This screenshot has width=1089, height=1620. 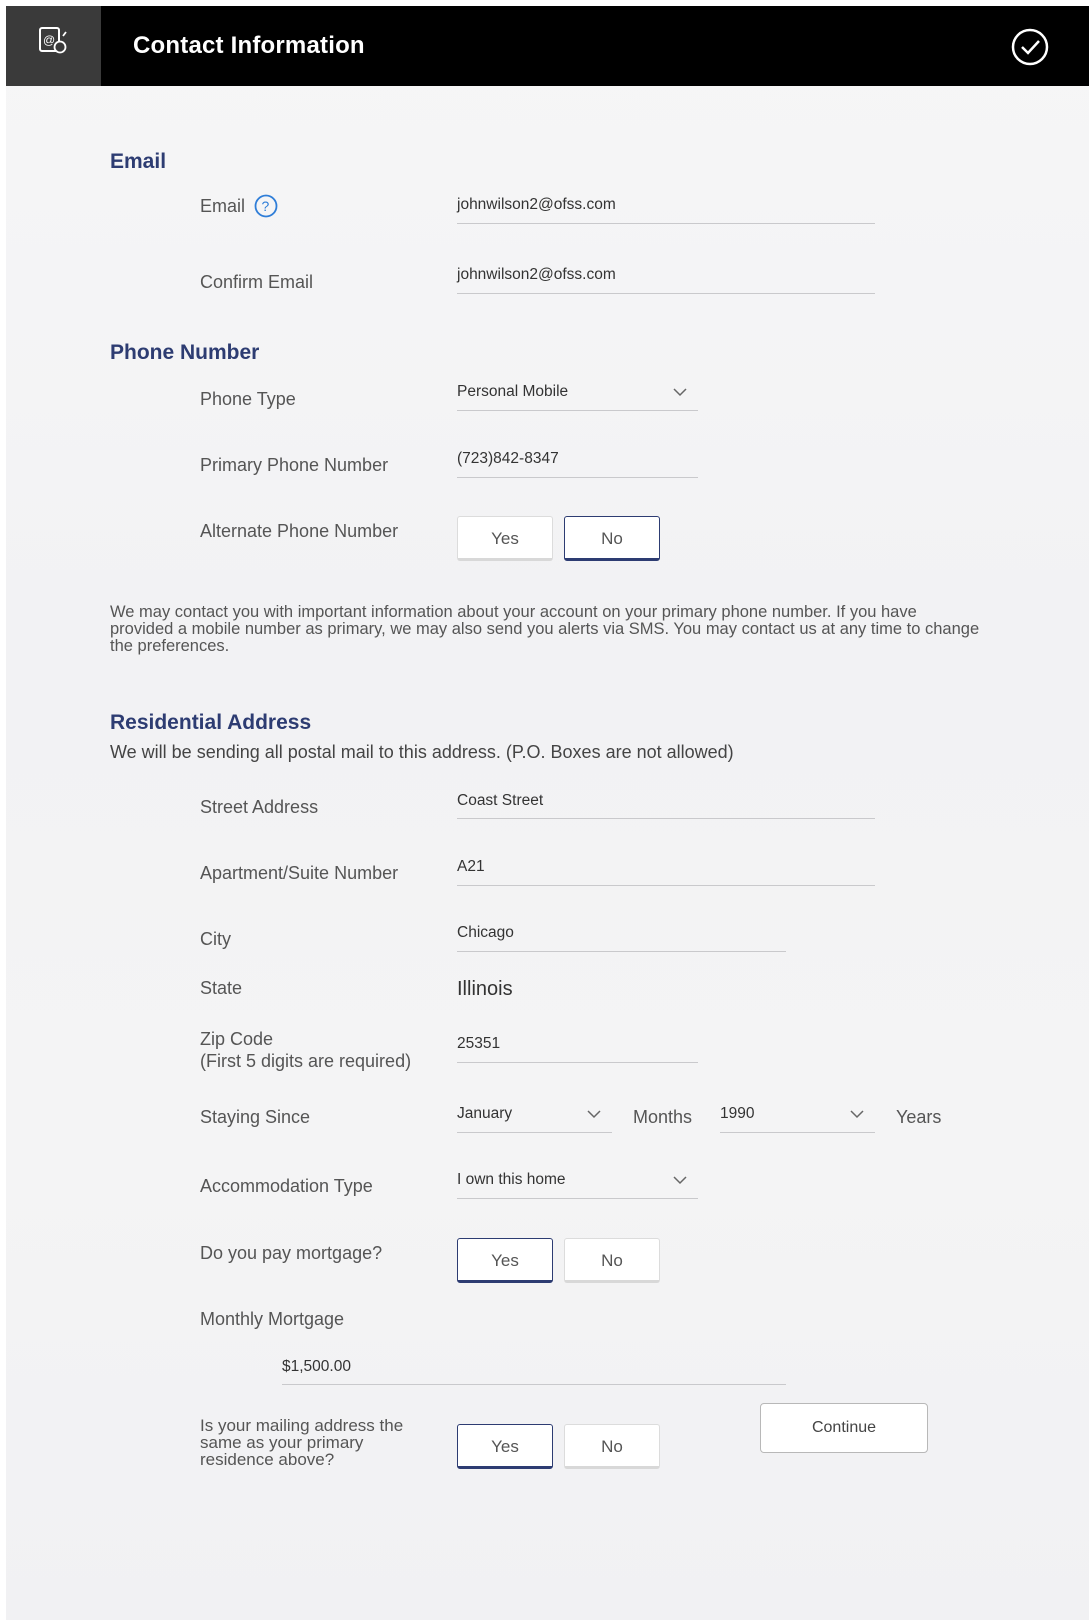 I want to click on state-label: State, so click(x=221, y=988).